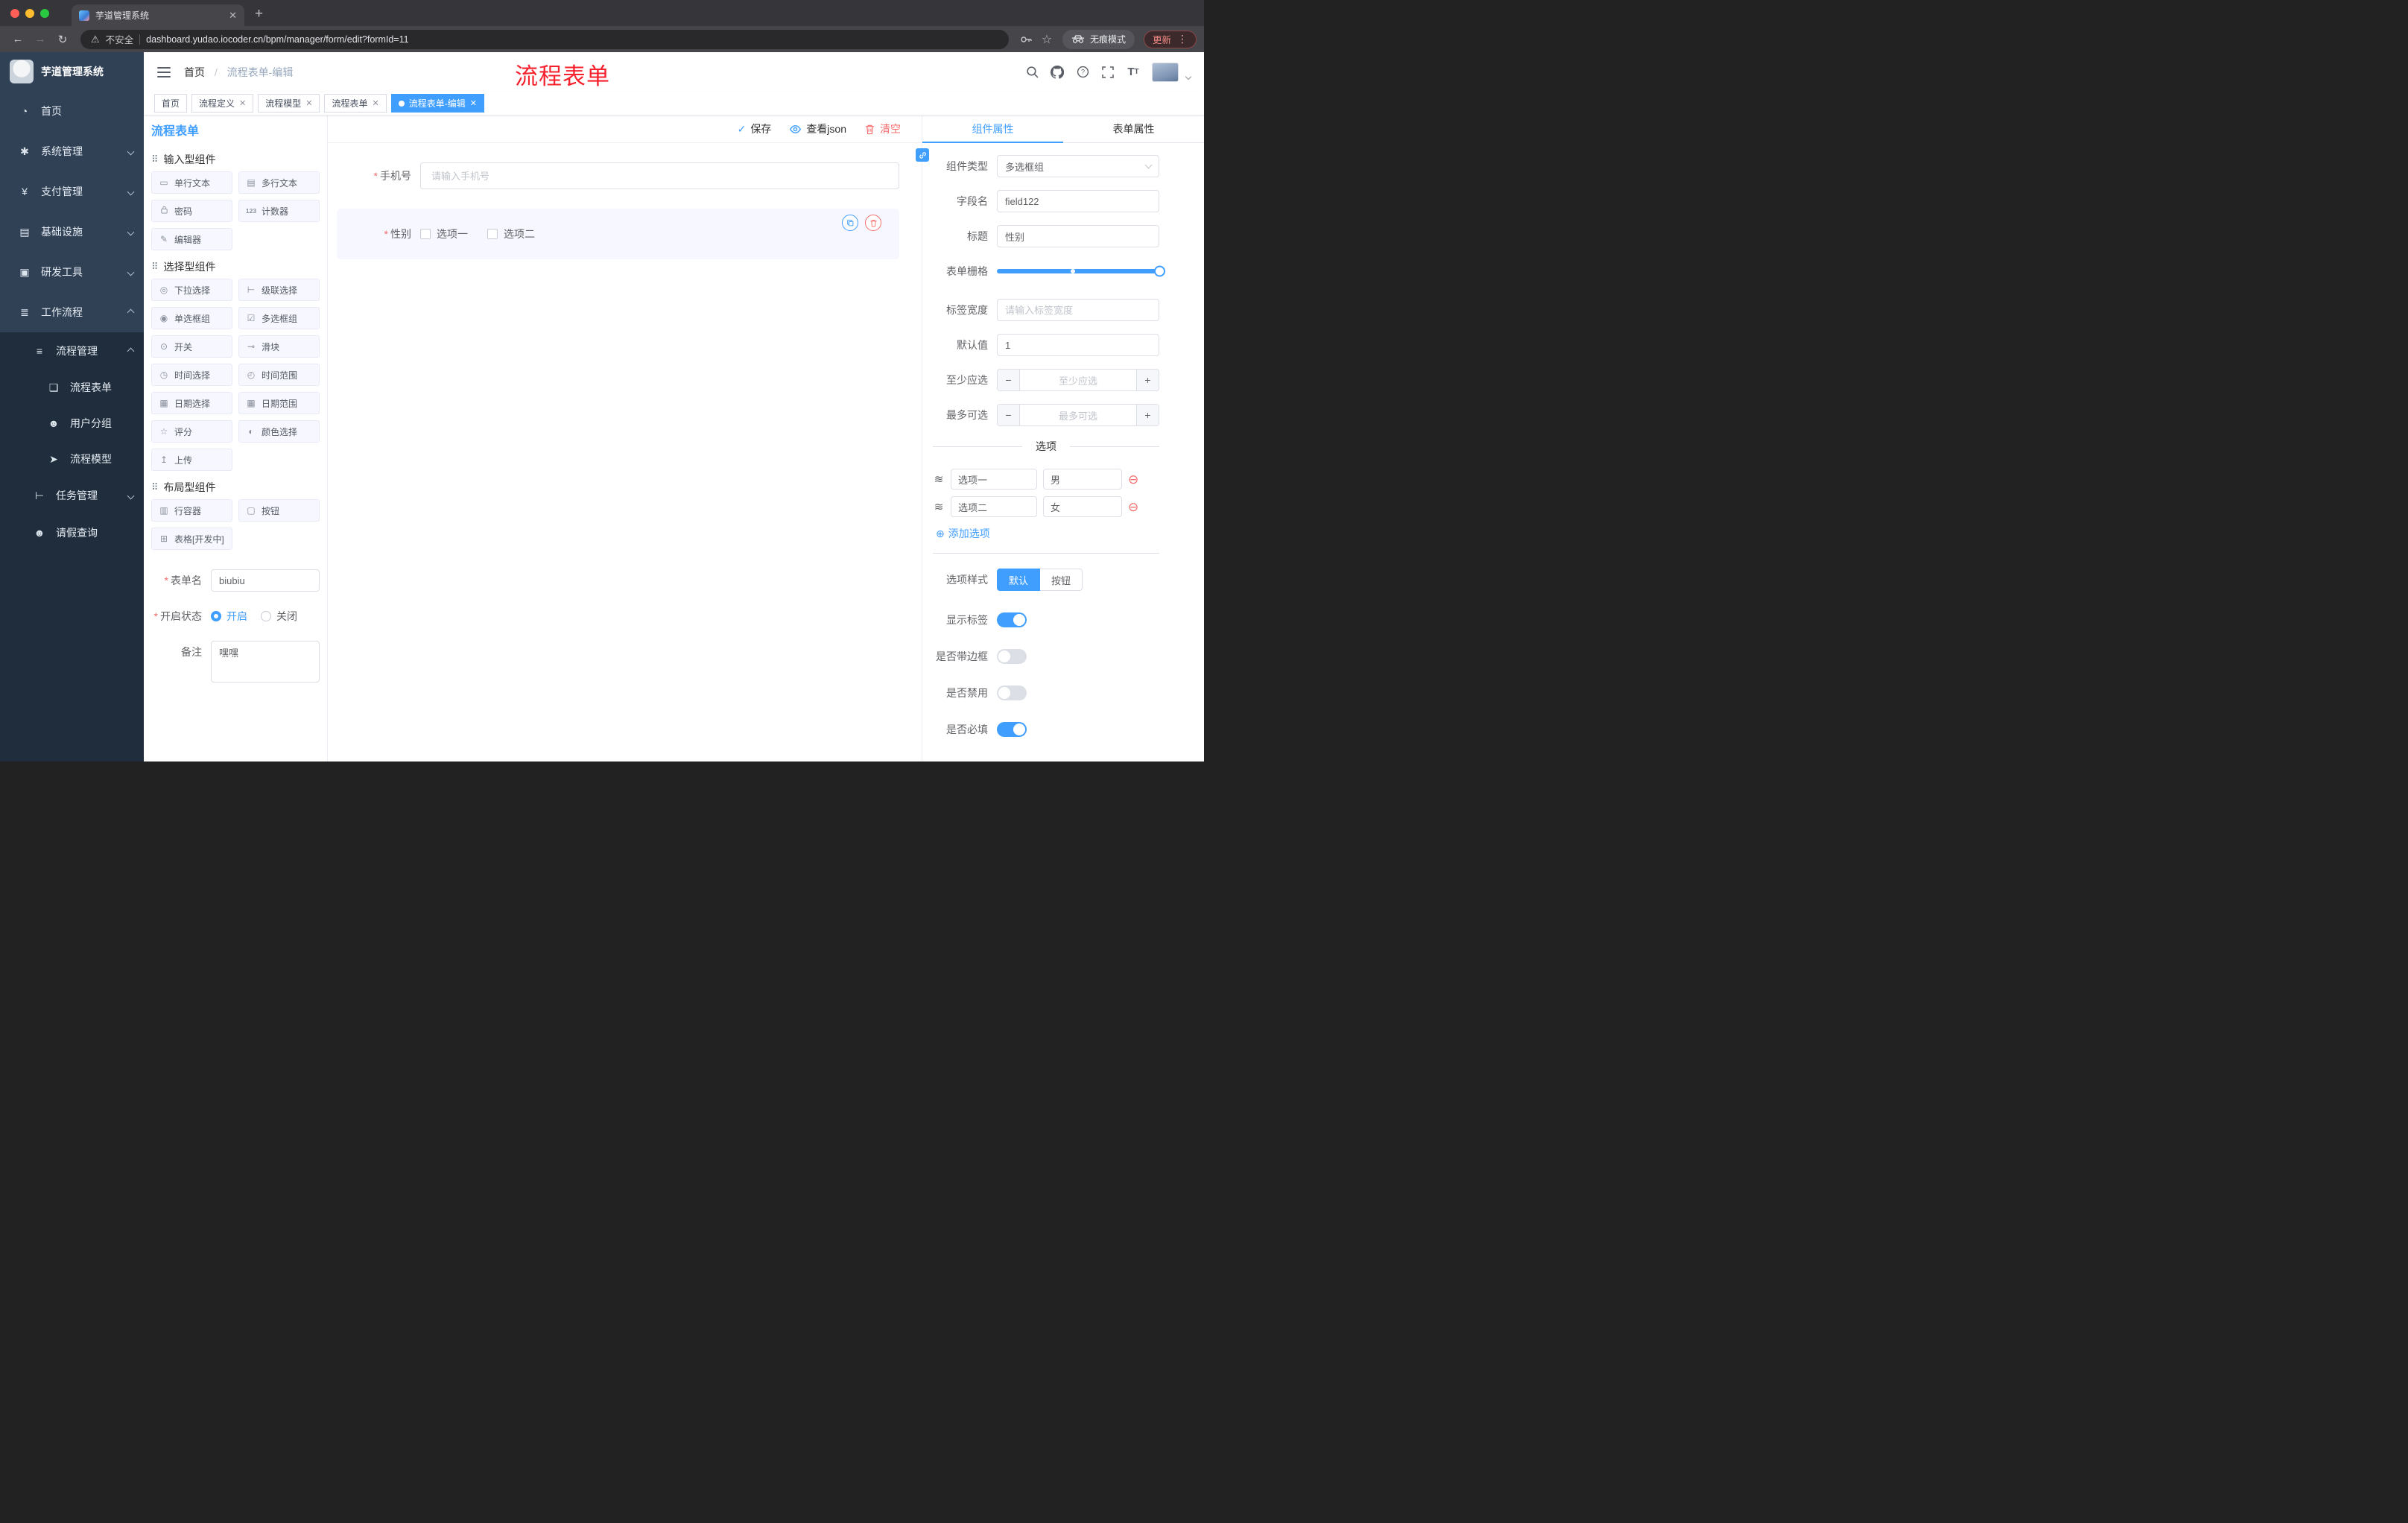 This screenshot has width=2408, height=1523. Describe the element at coordinates (191, 539) in the screenshot. I see `palette-item-table: ⊞ 表格[开发中]` at that location.